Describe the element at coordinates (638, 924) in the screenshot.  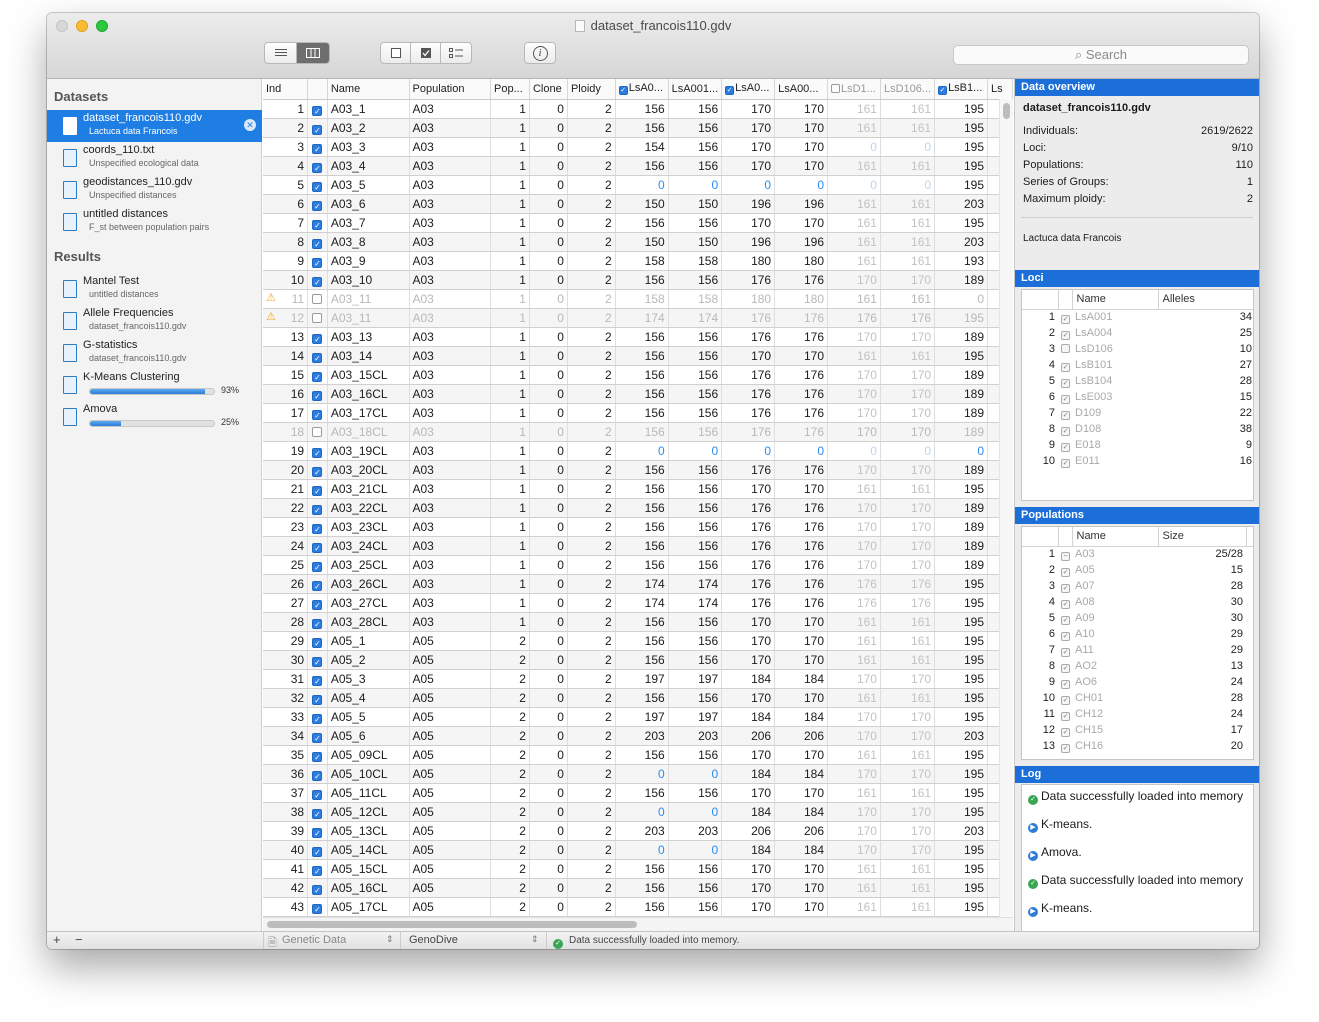
I see `table-horizontal-scrollbar` at that location.